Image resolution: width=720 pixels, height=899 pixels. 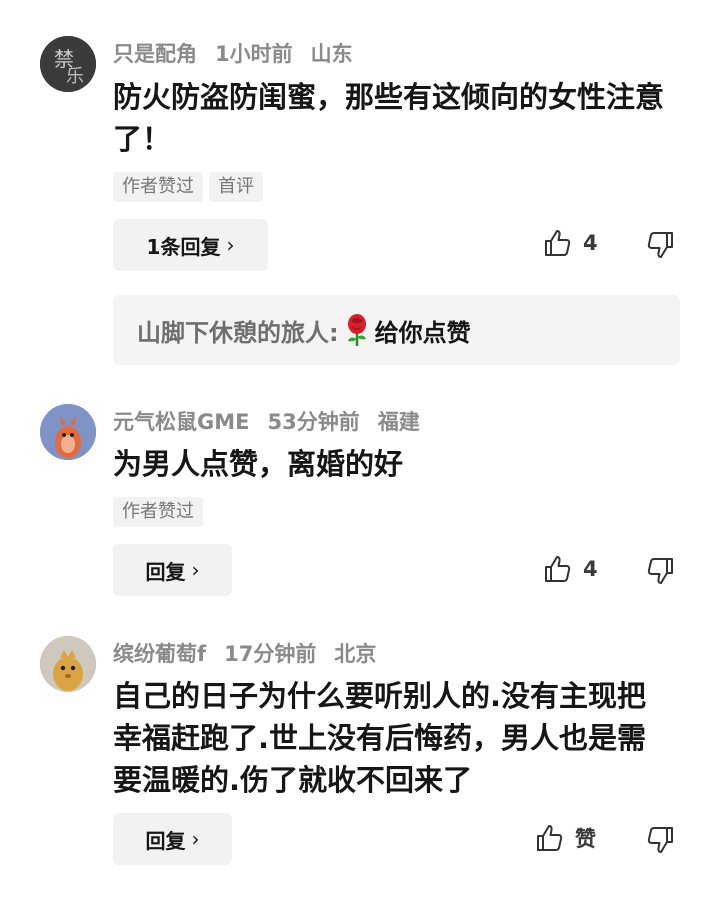 I want to click on comment-tags: 作者赞过 首评, so click(x=191, y=187).